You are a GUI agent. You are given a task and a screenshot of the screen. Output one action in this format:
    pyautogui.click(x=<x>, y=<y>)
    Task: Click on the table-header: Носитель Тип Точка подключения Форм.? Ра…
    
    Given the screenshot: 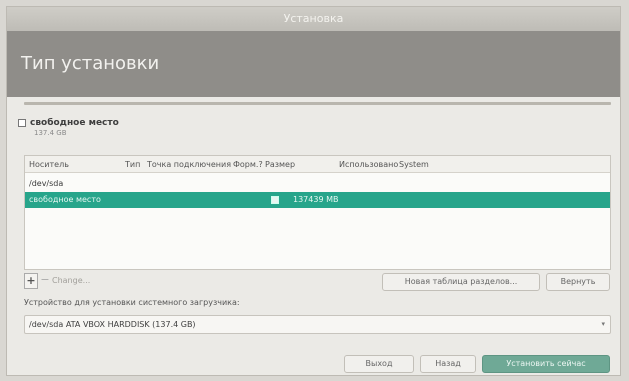 What is the action you would take?
    pyautogui.click(x=317, y=164)
    